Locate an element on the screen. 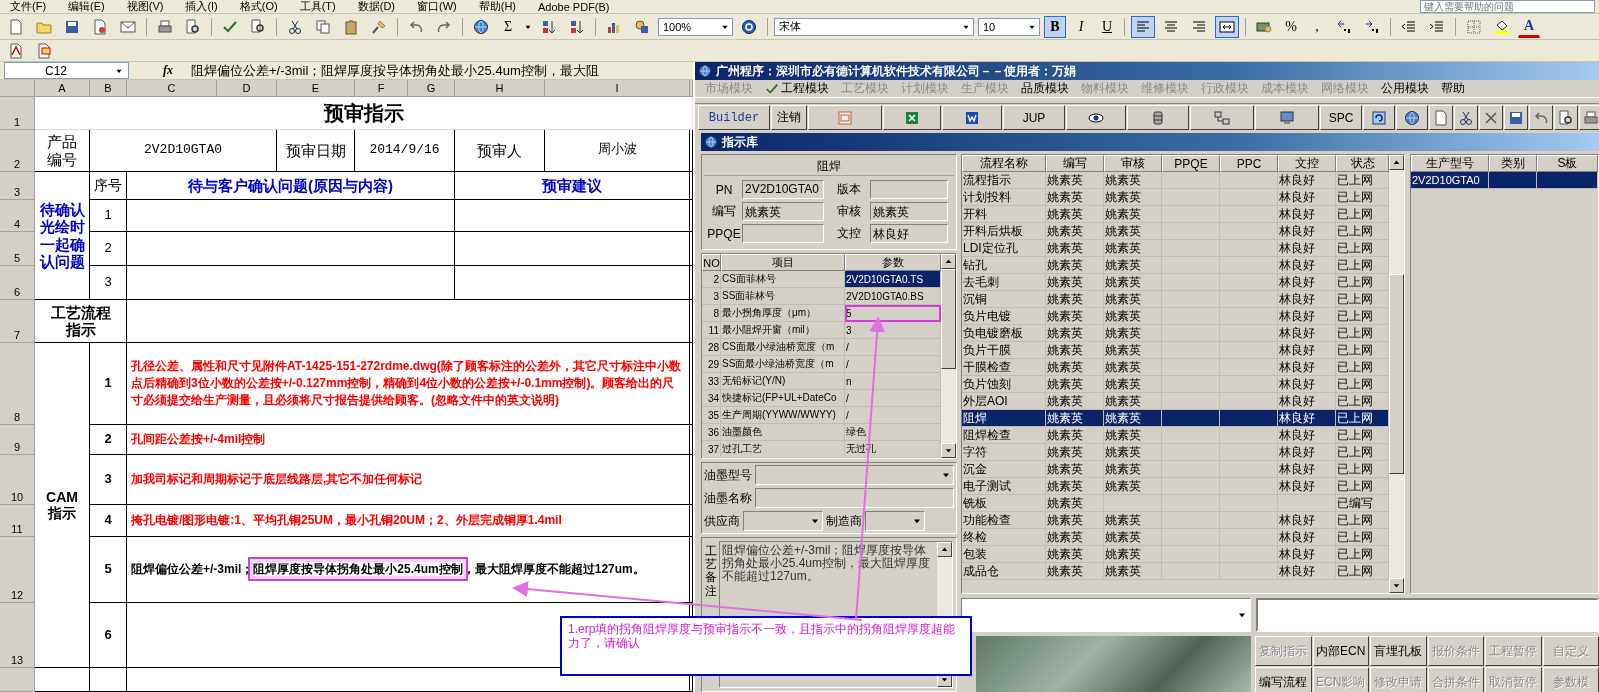 The width and height of the screenshot is (1599, 692). menu-item: 帮助(H) is located at coordinates (500, 7).